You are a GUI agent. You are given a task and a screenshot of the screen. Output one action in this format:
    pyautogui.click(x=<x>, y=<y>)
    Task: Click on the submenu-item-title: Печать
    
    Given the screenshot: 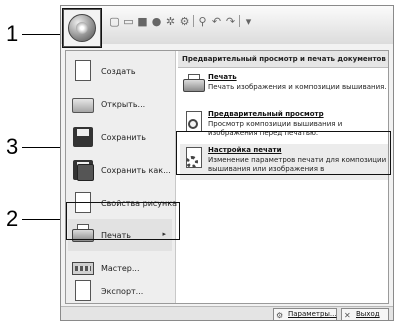 What is the action you would take?
    pyautogui.click(x=222, y=77)
    